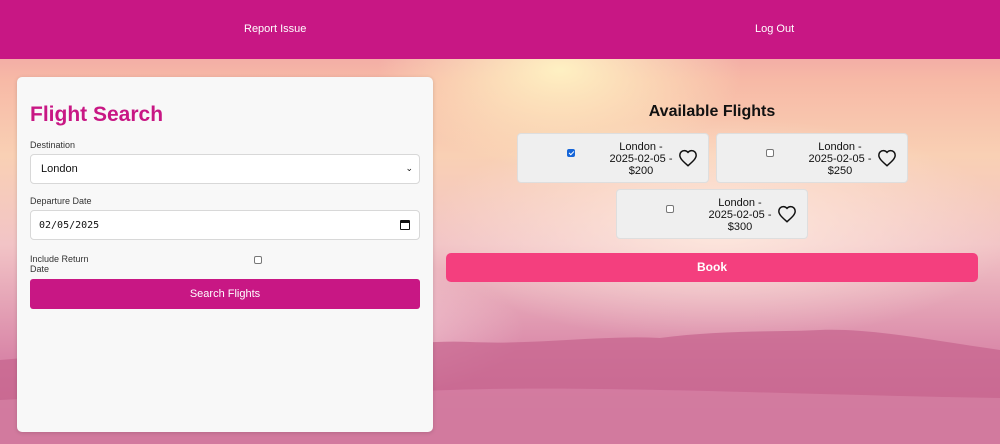 The width and height of the screenshot is (1000, 444). Describe the element at coordinates (225, 169) in the screenshot. I see `destination-select: London ⌄` at that location.